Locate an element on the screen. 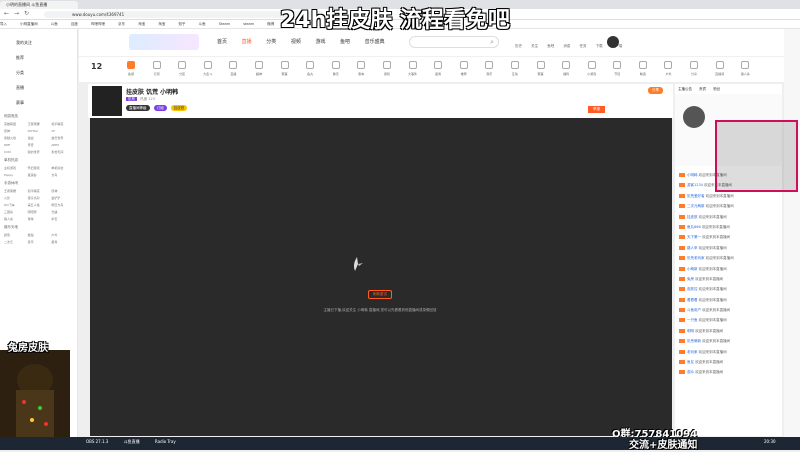 Image resolution: width=800 pixels, height=452 pixels. sidebar-cell: 魔兽世界 is located at coordinates (62, 138).